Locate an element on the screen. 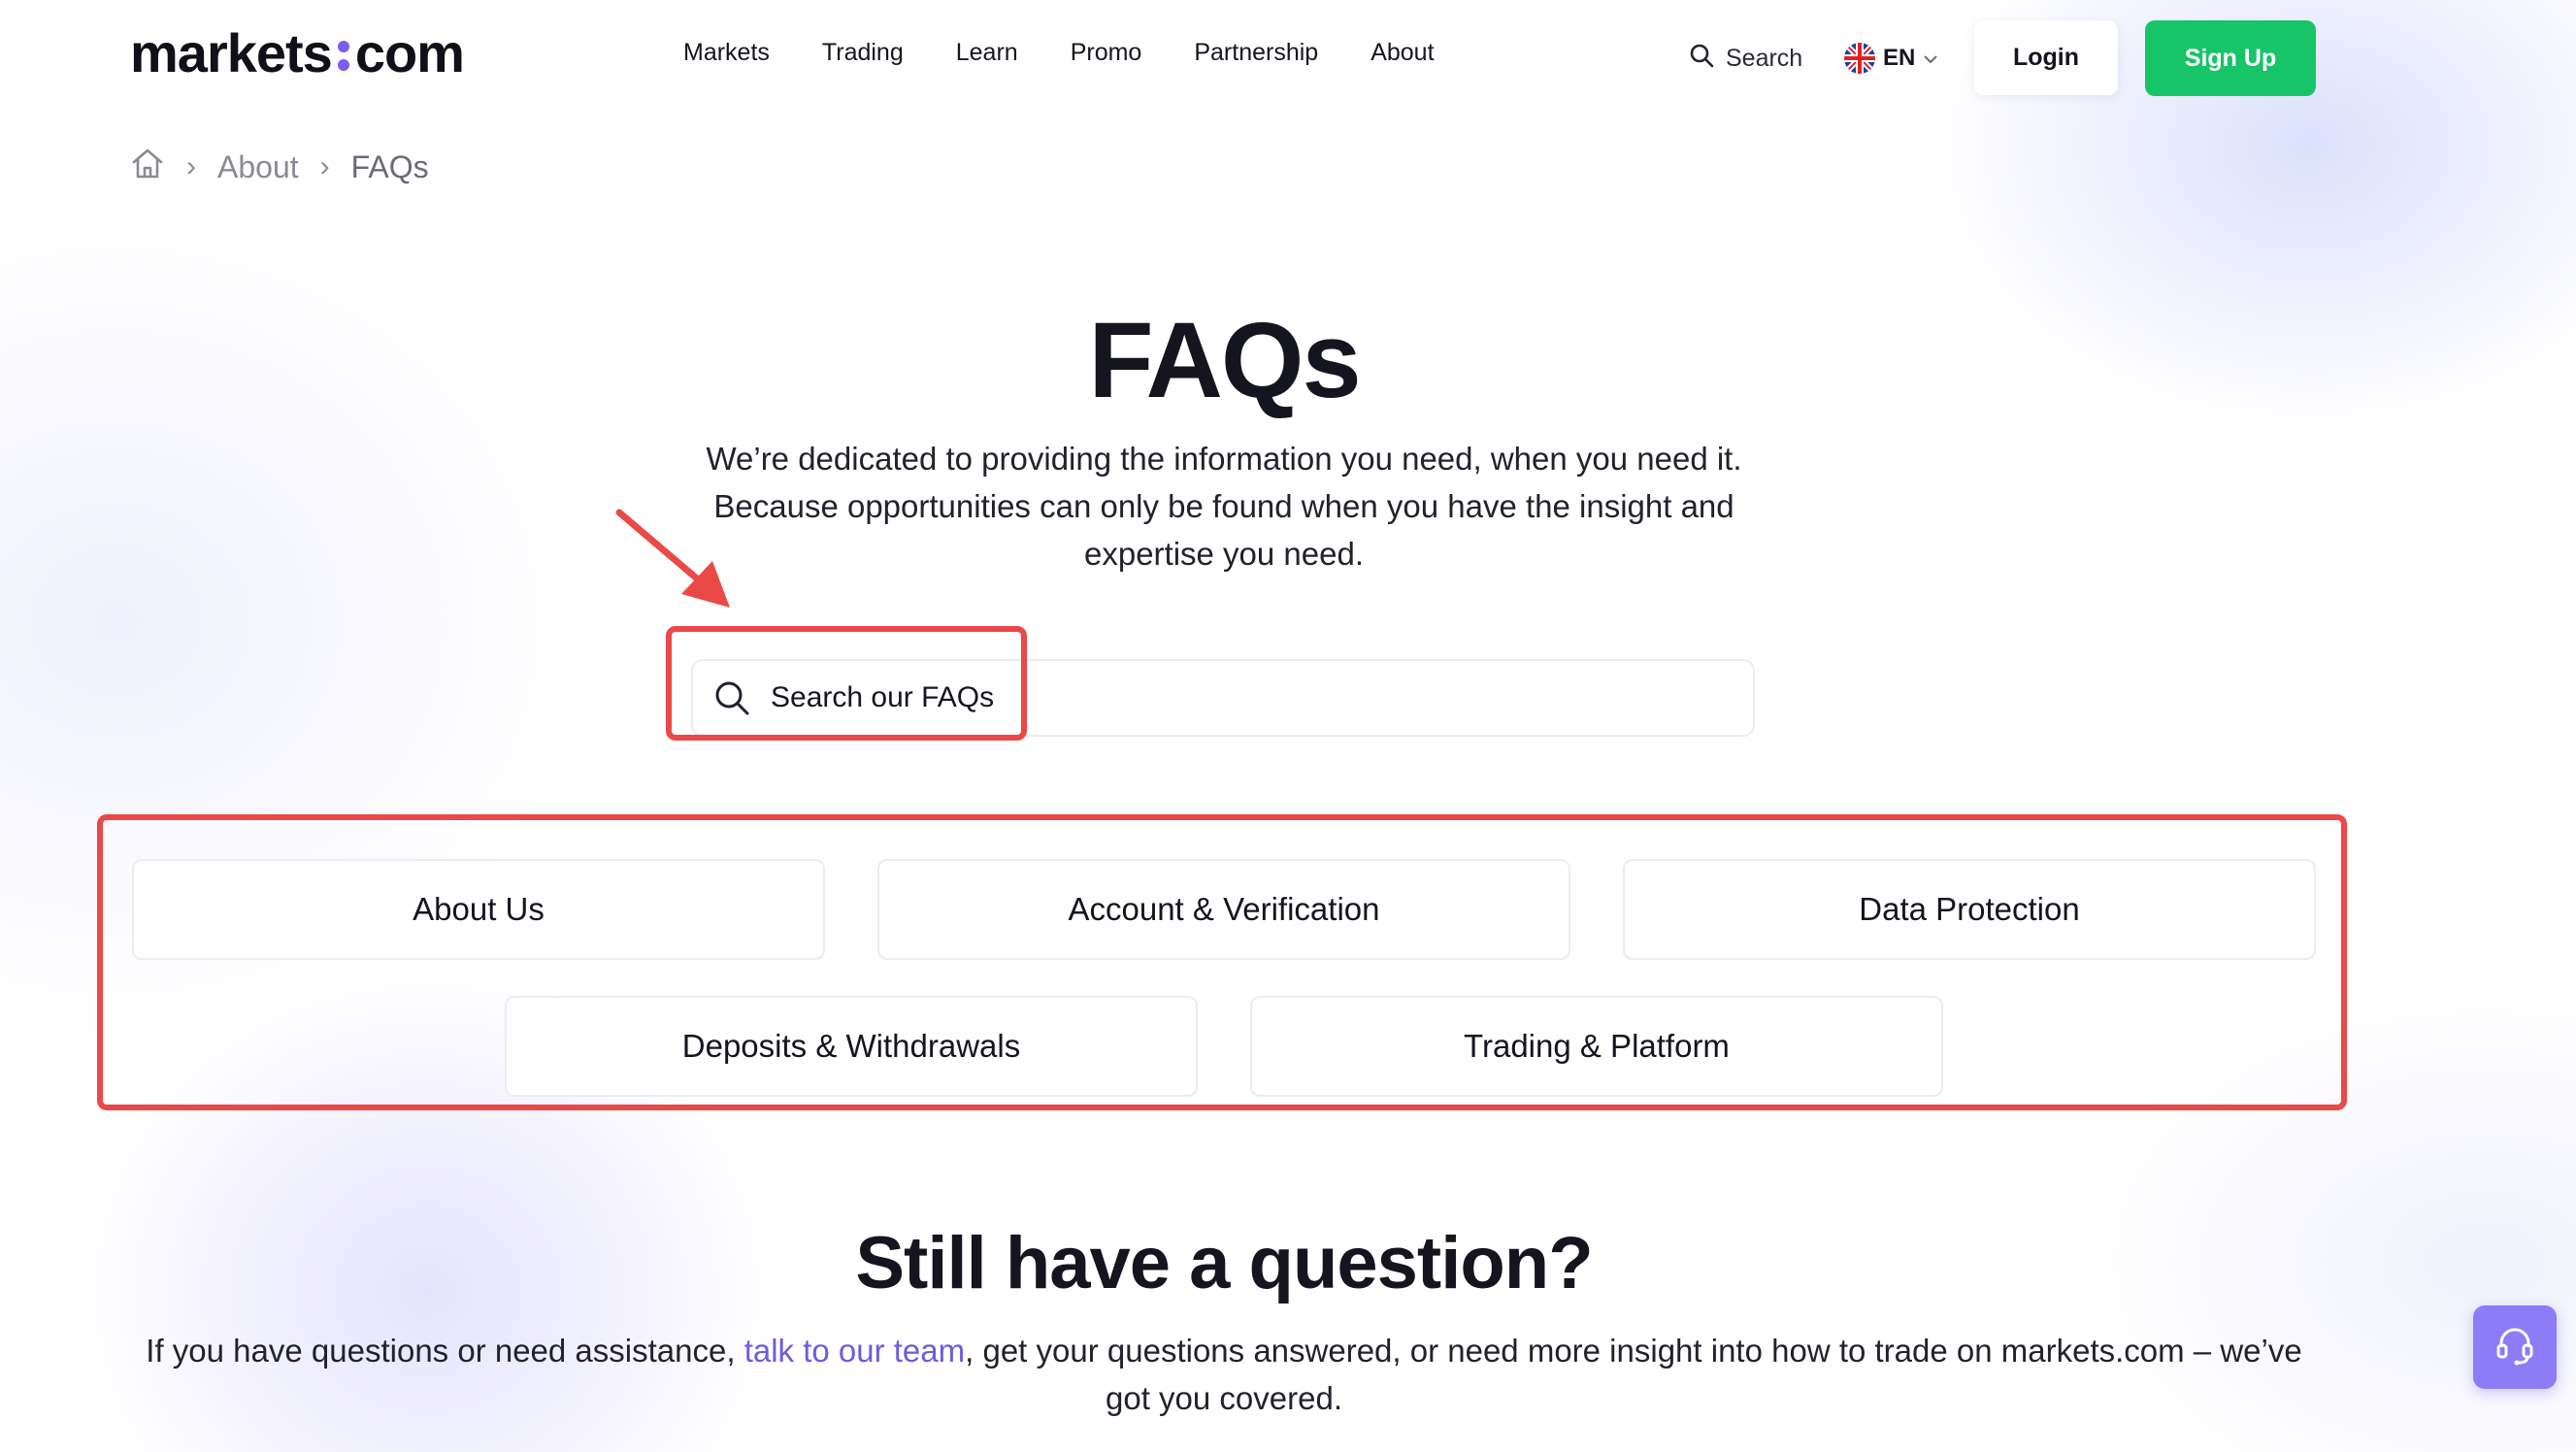  faq-search-box is located at coordinates (1223, 698).